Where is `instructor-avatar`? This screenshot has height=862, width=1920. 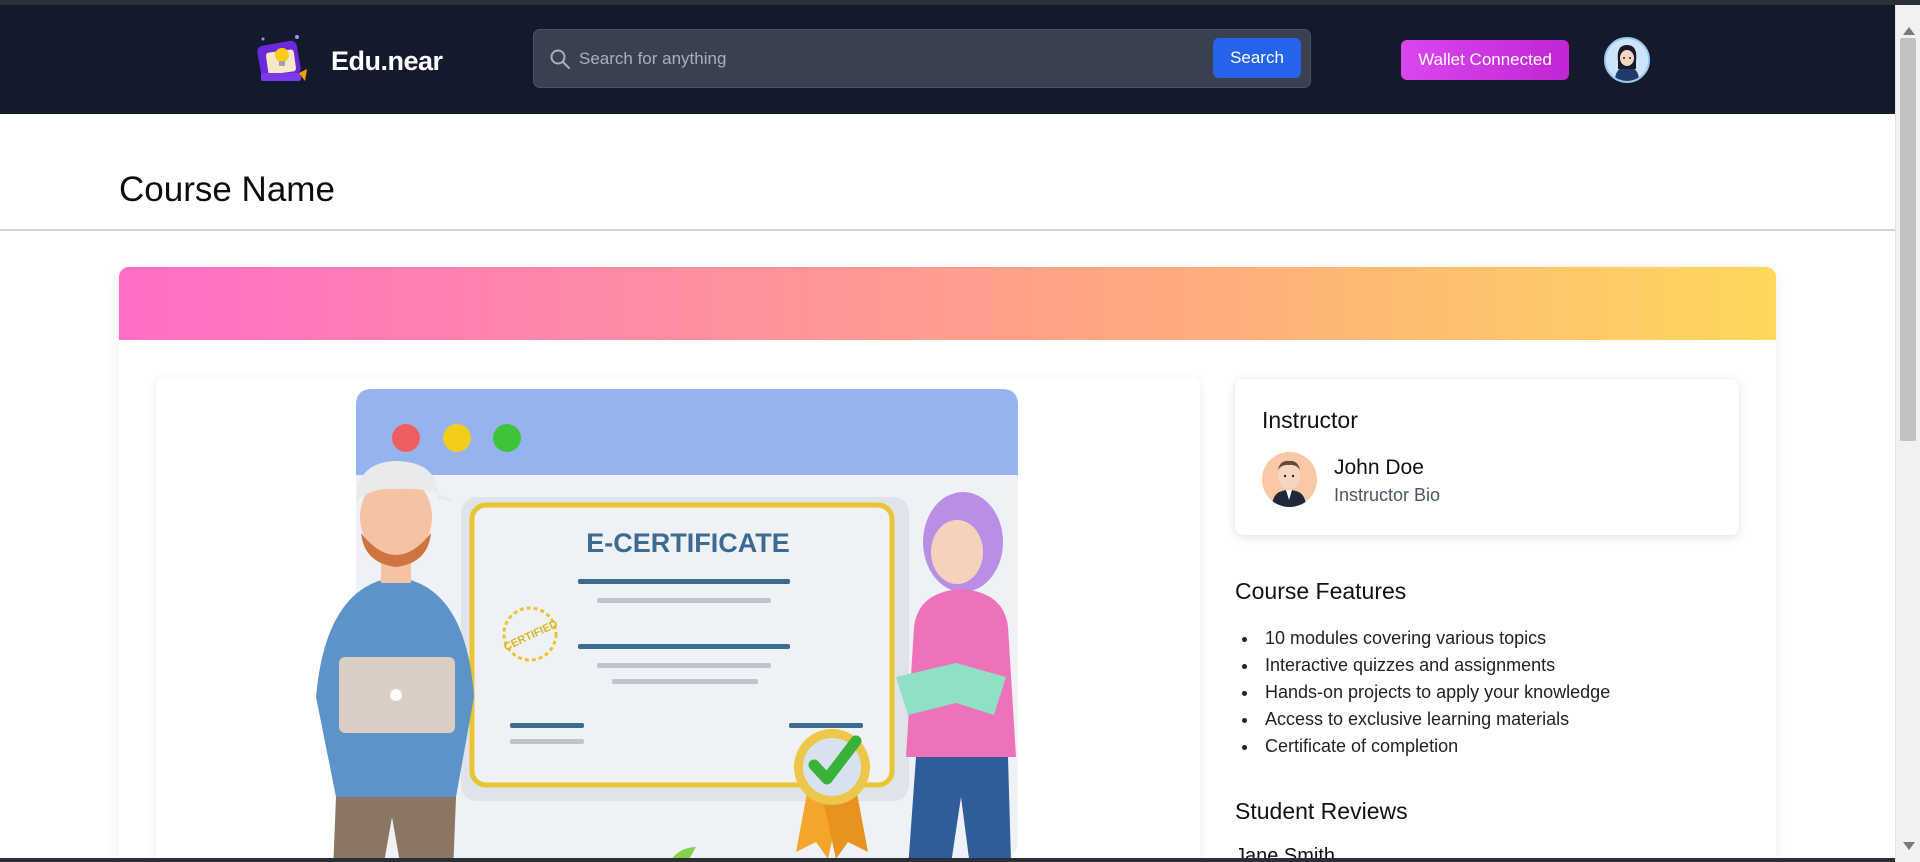 instructor-avatar is located at coordinates (1289, 479).